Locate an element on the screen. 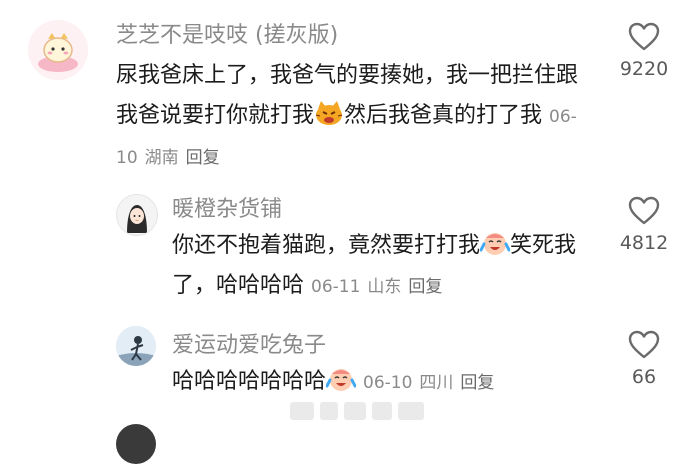  comment-location: 湖南 is located at coordinates (161, 158).